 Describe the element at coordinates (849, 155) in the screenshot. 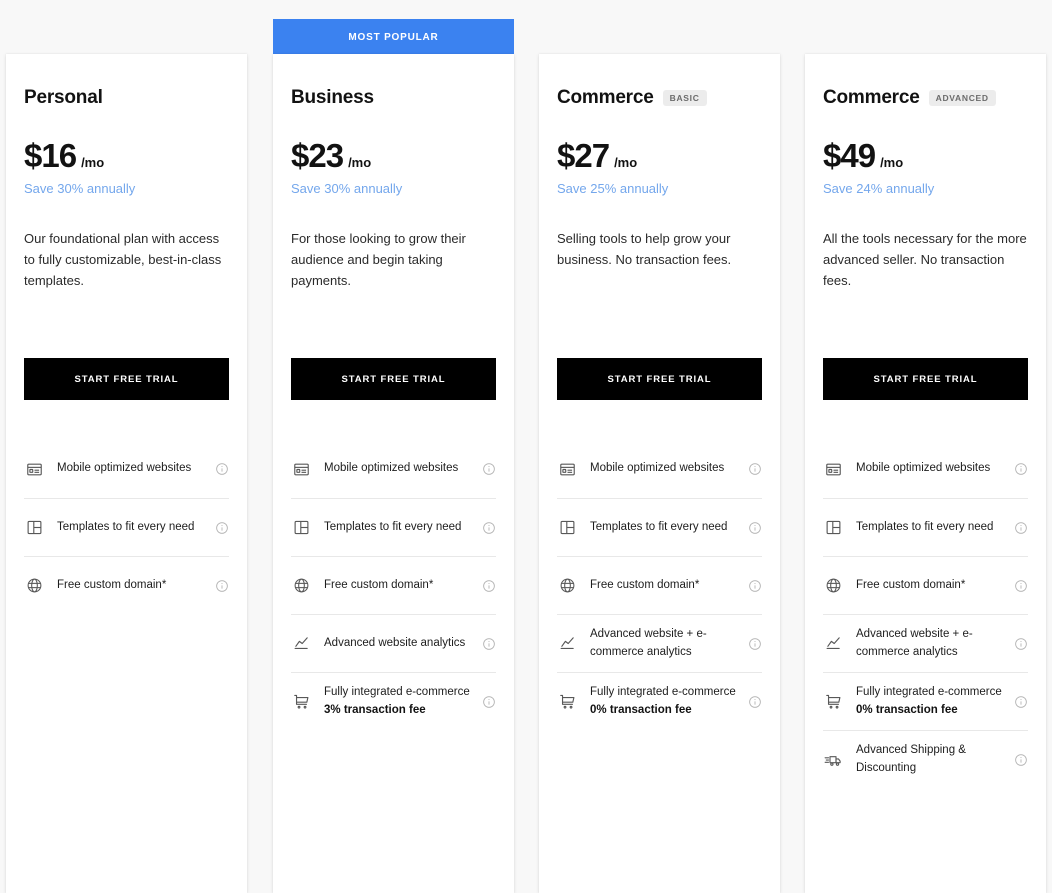

I see `plan-price: $49` at that location.